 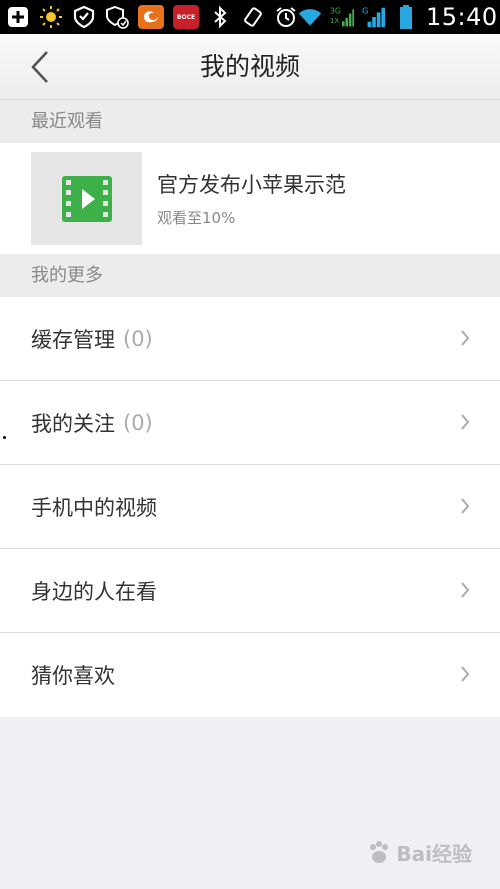 I want to click on bluetooth-icon, so click(x=220, y=17).